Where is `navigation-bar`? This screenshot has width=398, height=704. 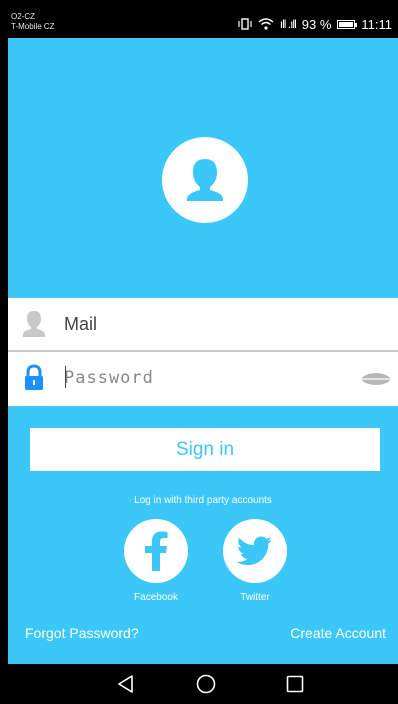
navigation-bar is located at coordinates (203, 684).